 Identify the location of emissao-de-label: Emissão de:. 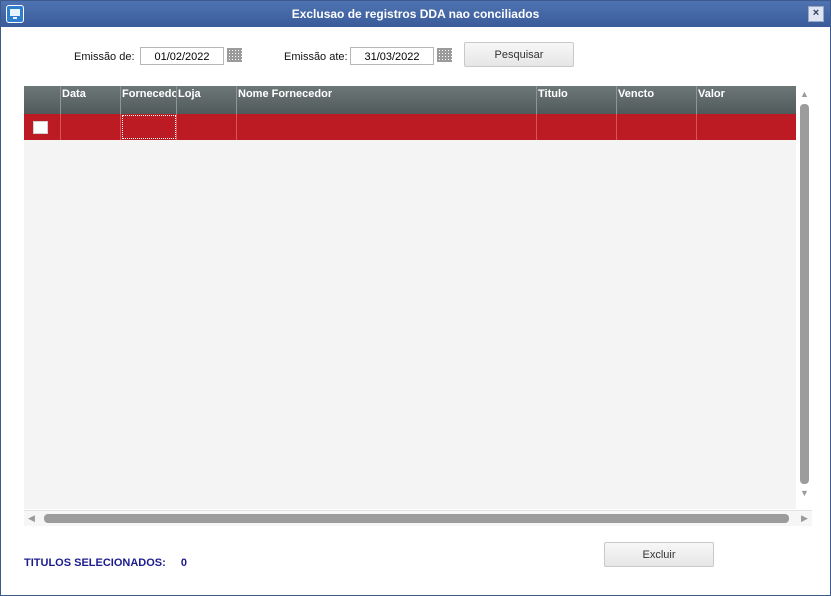
(104, 57).